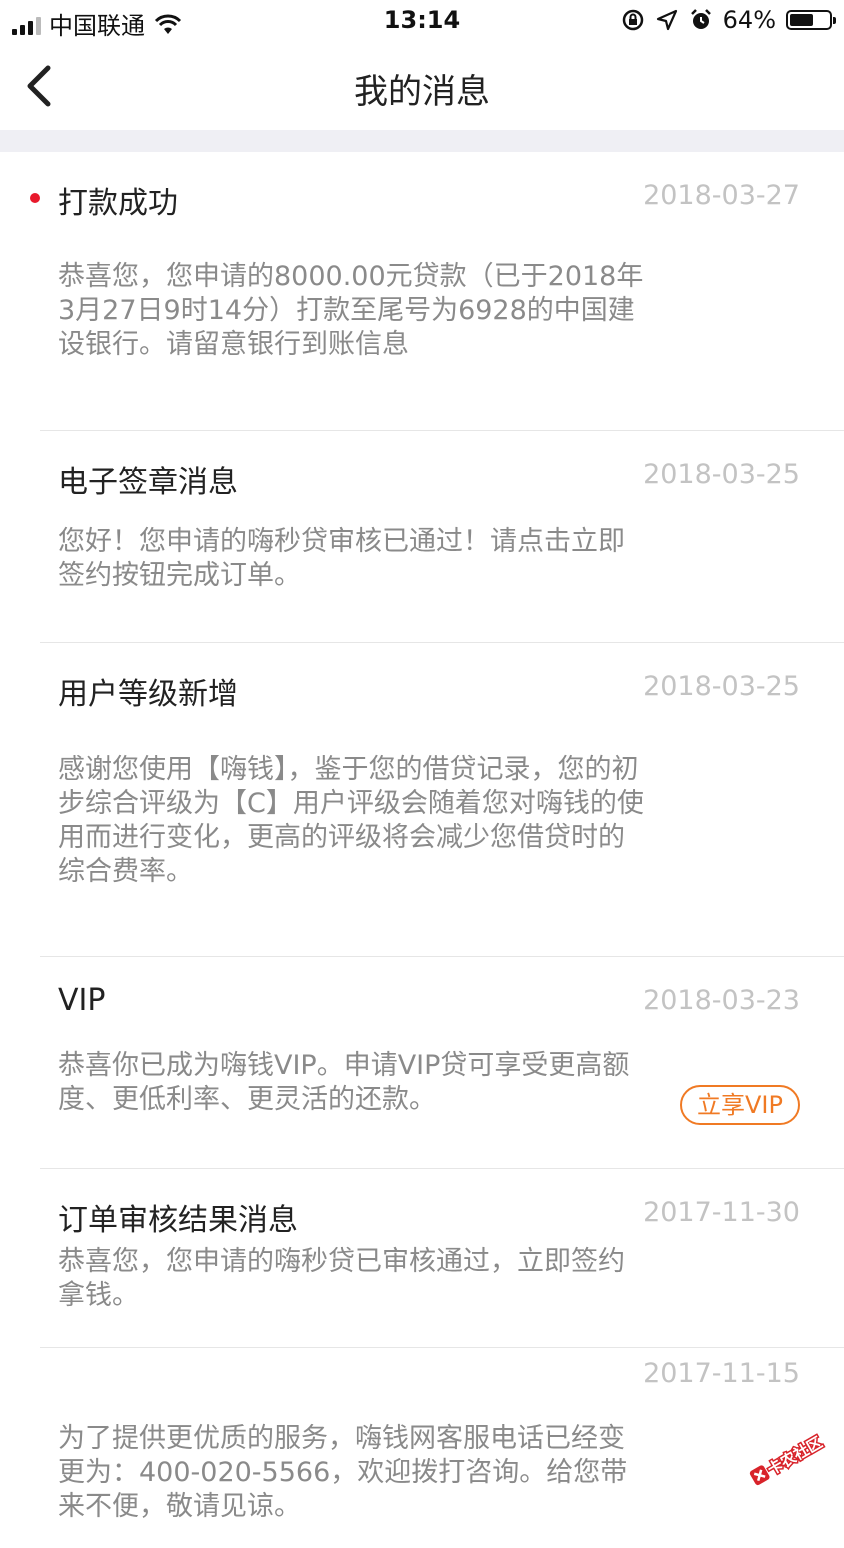 Image resolution: width=844 pixels, height=1548 pixels. What do you see at coordinates (721, 1373) in the screenshot?
I see `message-date: 2017-11-15` at bounding box center [721, 1373].